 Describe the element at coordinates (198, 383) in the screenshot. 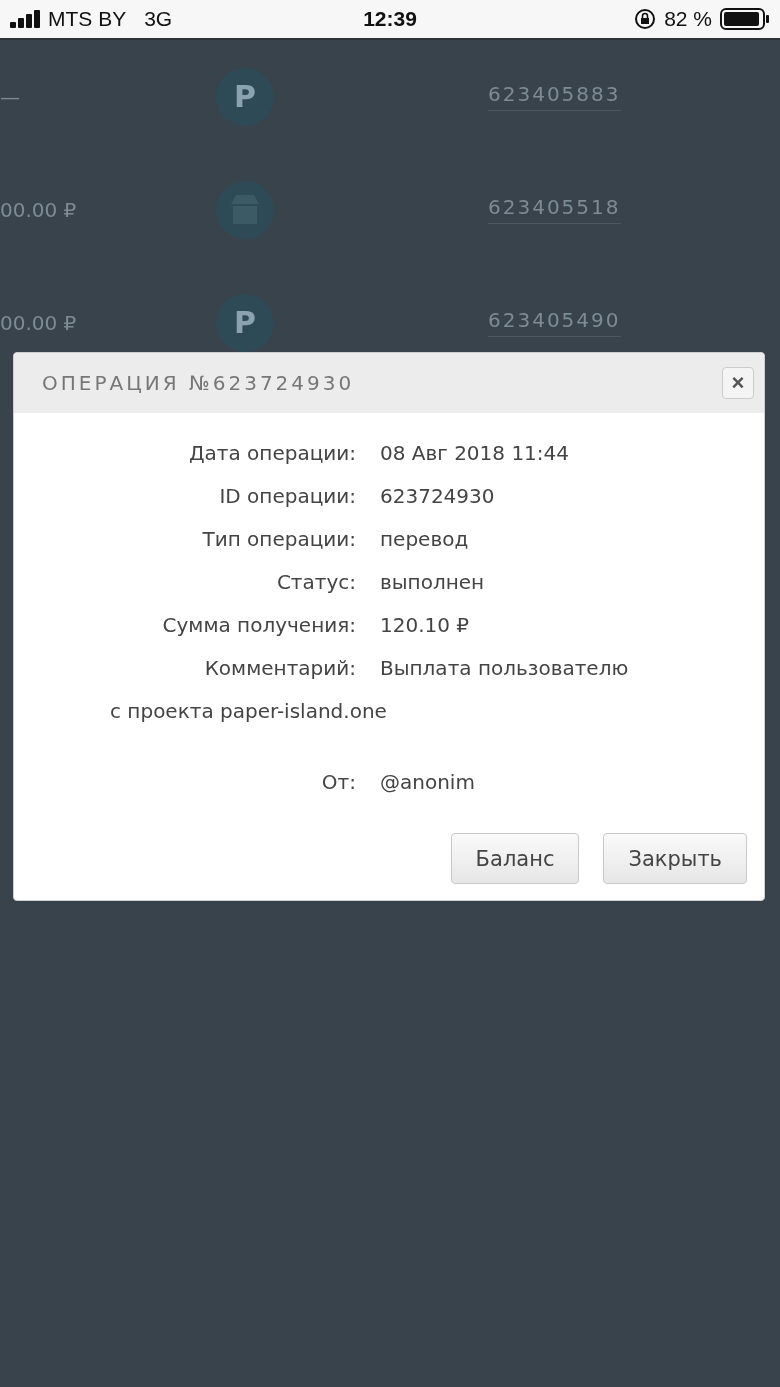

I see `dialog-title: ОПЕРАЦИЯ №623724930` at that location.